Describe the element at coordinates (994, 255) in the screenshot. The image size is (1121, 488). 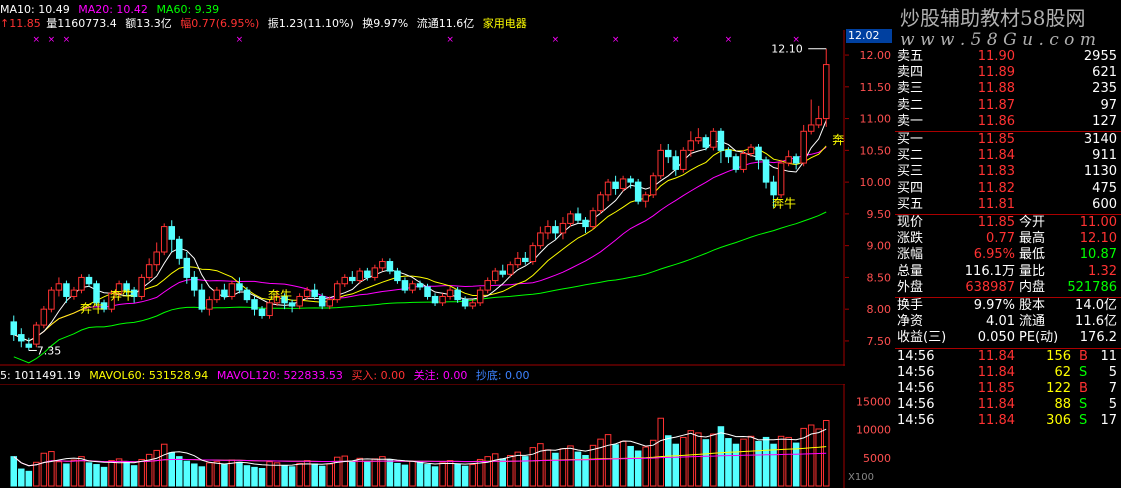
I see `quote-value: 6.95%` at that location.